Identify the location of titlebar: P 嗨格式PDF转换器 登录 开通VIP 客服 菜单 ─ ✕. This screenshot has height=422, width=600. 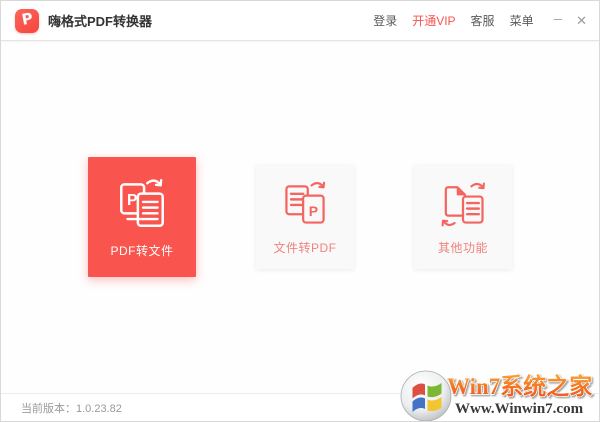
(300, 21).